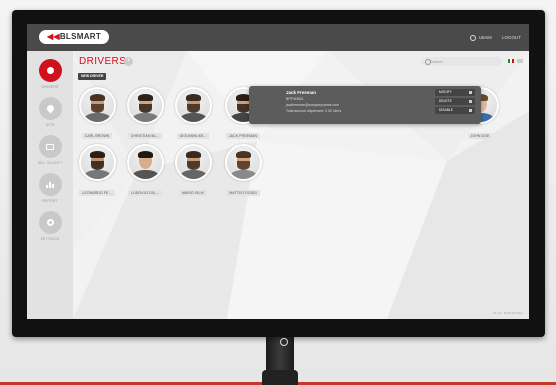  I want to click on user-menu: Utente, so click(480, 37).